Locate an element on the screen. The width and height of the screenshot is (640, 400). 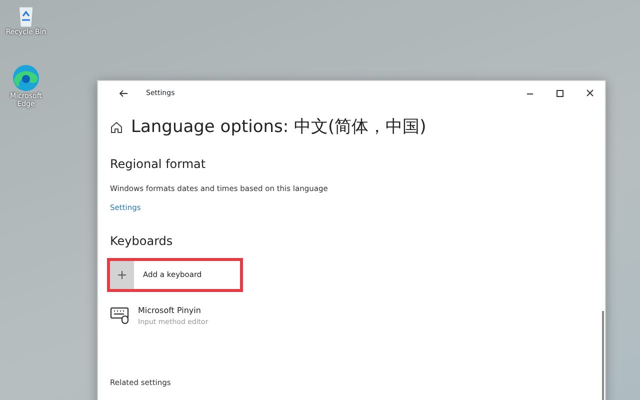
close-icon is located at coordinates (590, 93).